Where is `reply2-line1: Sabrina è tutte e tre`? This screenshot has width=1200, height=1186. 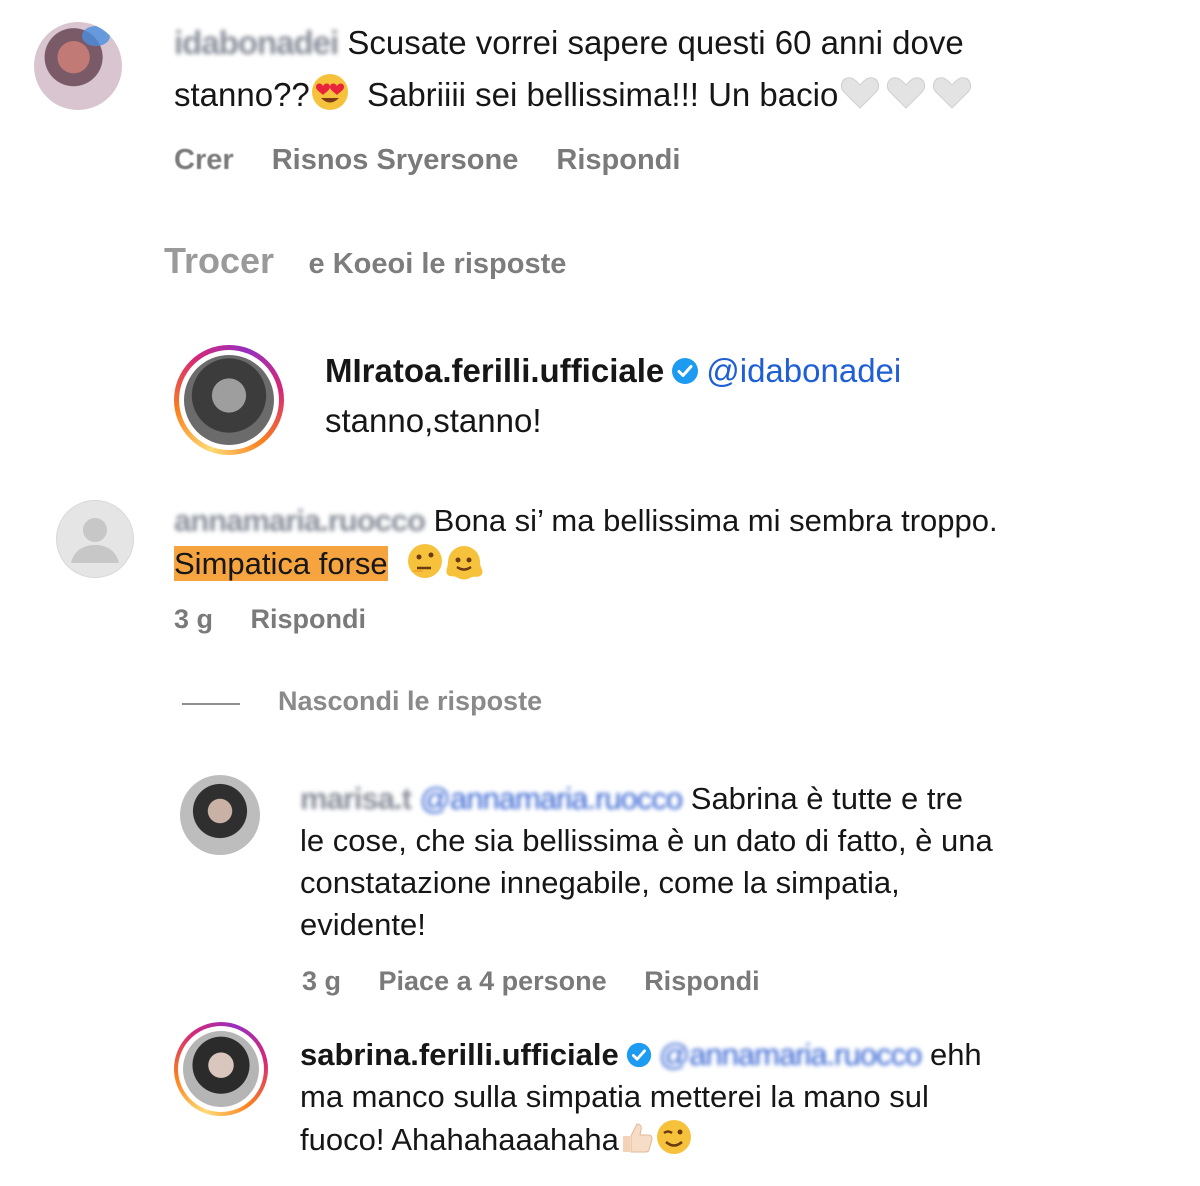 reply2-line1: Sabrina è tutte e tre is located at coordinates (827, 798).